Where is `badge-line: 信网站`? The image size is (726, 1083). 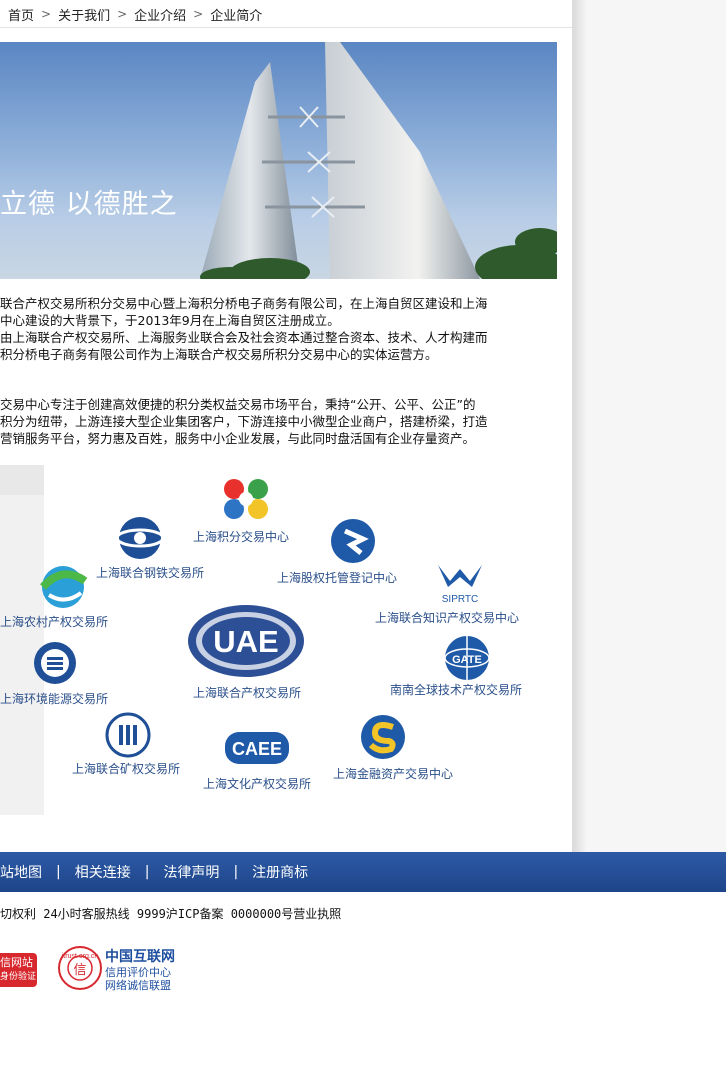 badge-line: 信网站 is located at coordinates (16, 962).